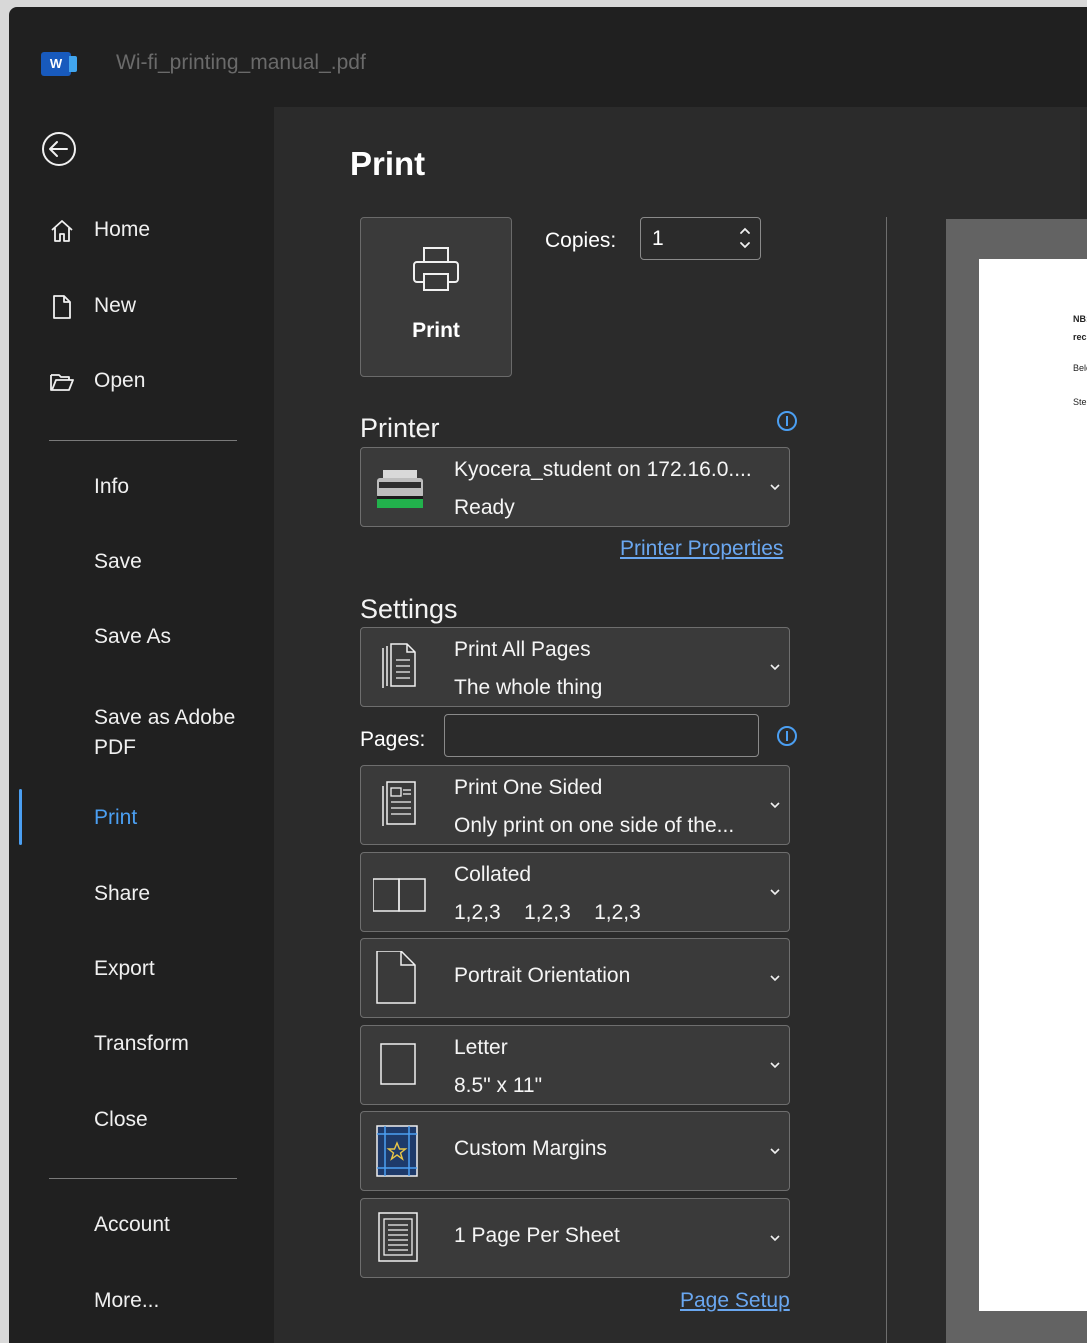 This screenshot has height=1343, width=1087. I want to click on new-document-icon, so click(62, 307).